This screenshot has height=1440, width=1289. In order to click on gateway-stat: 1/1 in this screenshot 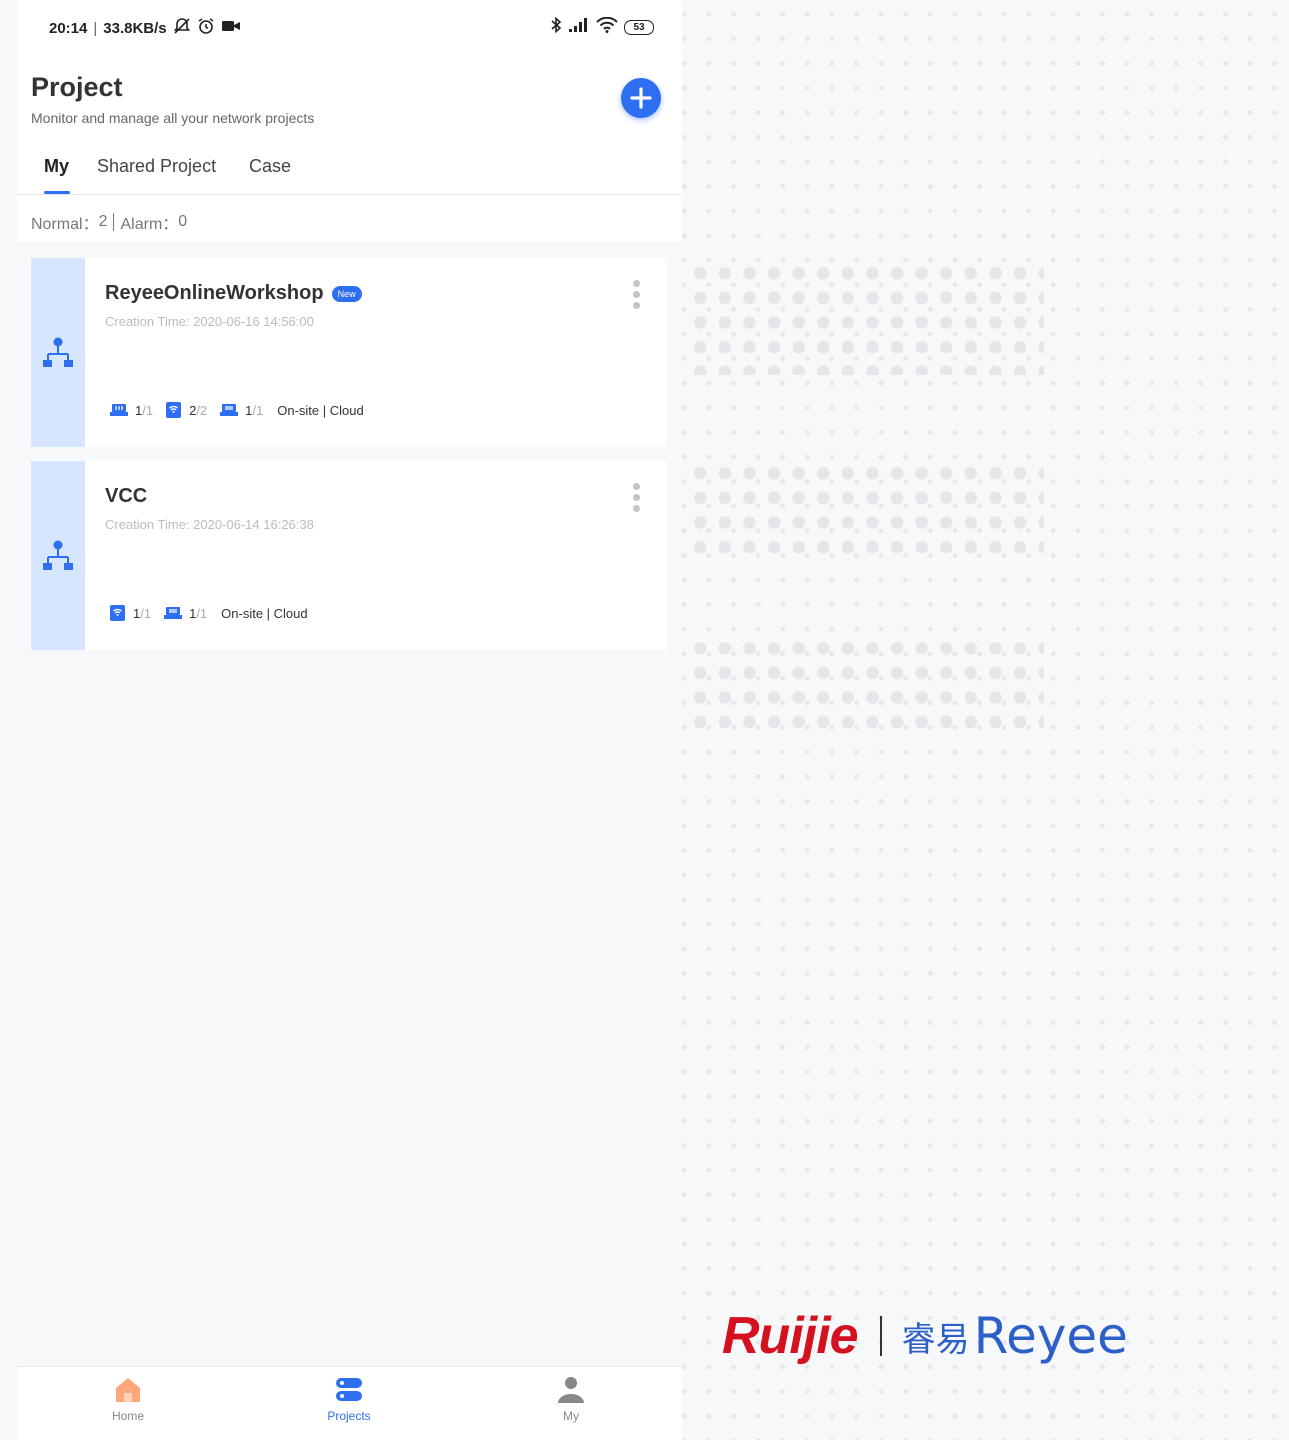, I will do `click(131, 410)`.